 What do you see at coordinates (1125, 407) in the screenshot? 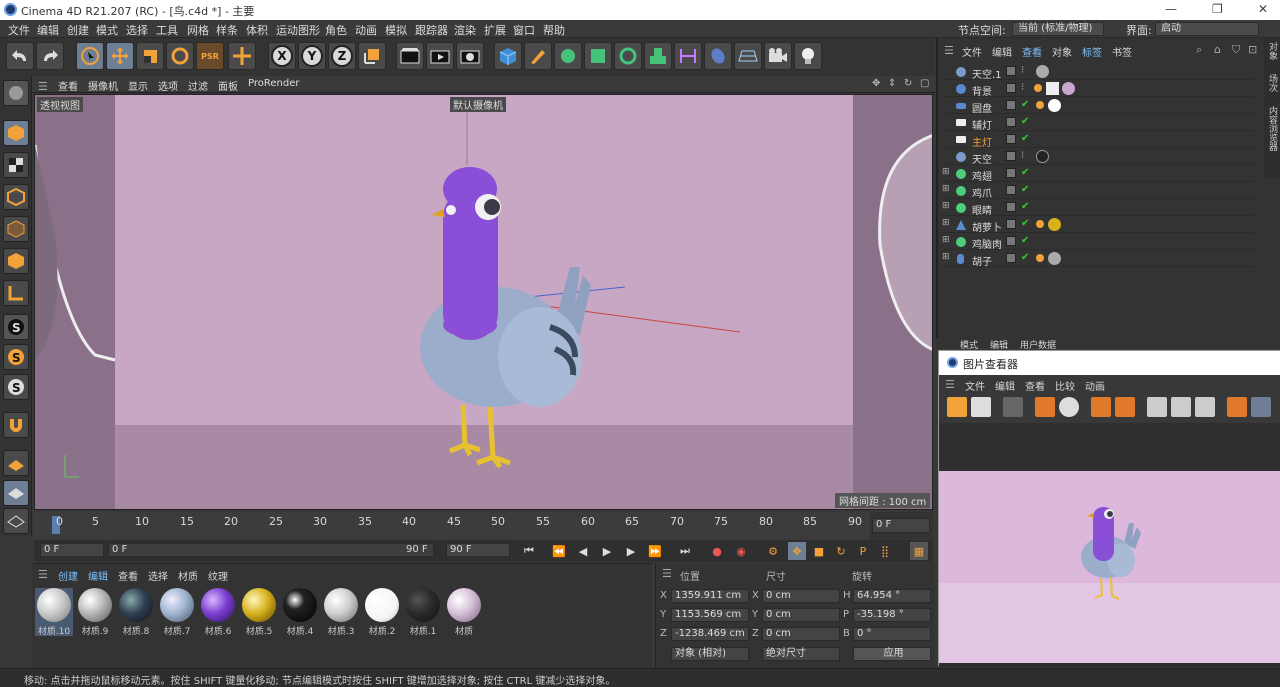
I see `history-icon` at bounding box center [1125, 407].